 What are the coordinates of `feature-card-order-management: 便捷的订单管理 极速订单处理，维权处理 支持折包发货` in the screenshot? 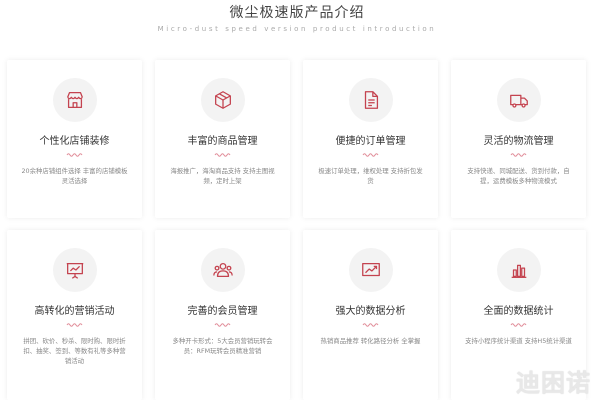 It's located at (370, 139).